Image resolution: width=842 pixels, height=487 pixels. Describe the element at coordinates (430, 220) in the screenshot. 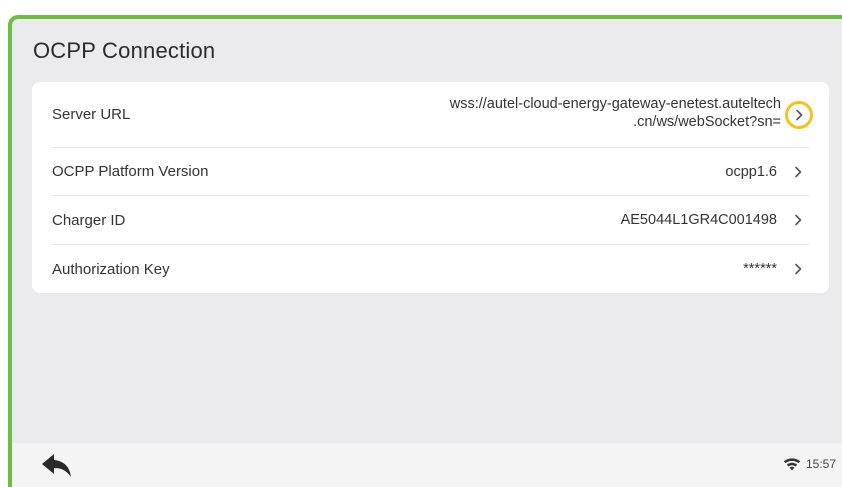

I see `charger-id-row: Charger ID AE5044L1GR4C001498` at that location.